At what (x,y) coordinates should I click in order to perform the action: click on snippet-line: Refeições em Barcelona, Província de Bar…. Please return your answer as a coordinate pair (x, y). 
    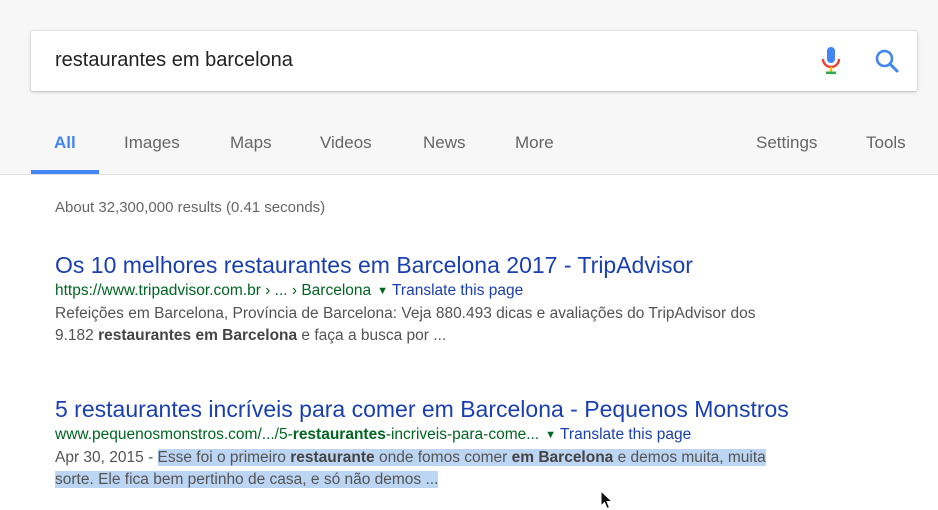
    Looking at the image, I should click on (405, 313).